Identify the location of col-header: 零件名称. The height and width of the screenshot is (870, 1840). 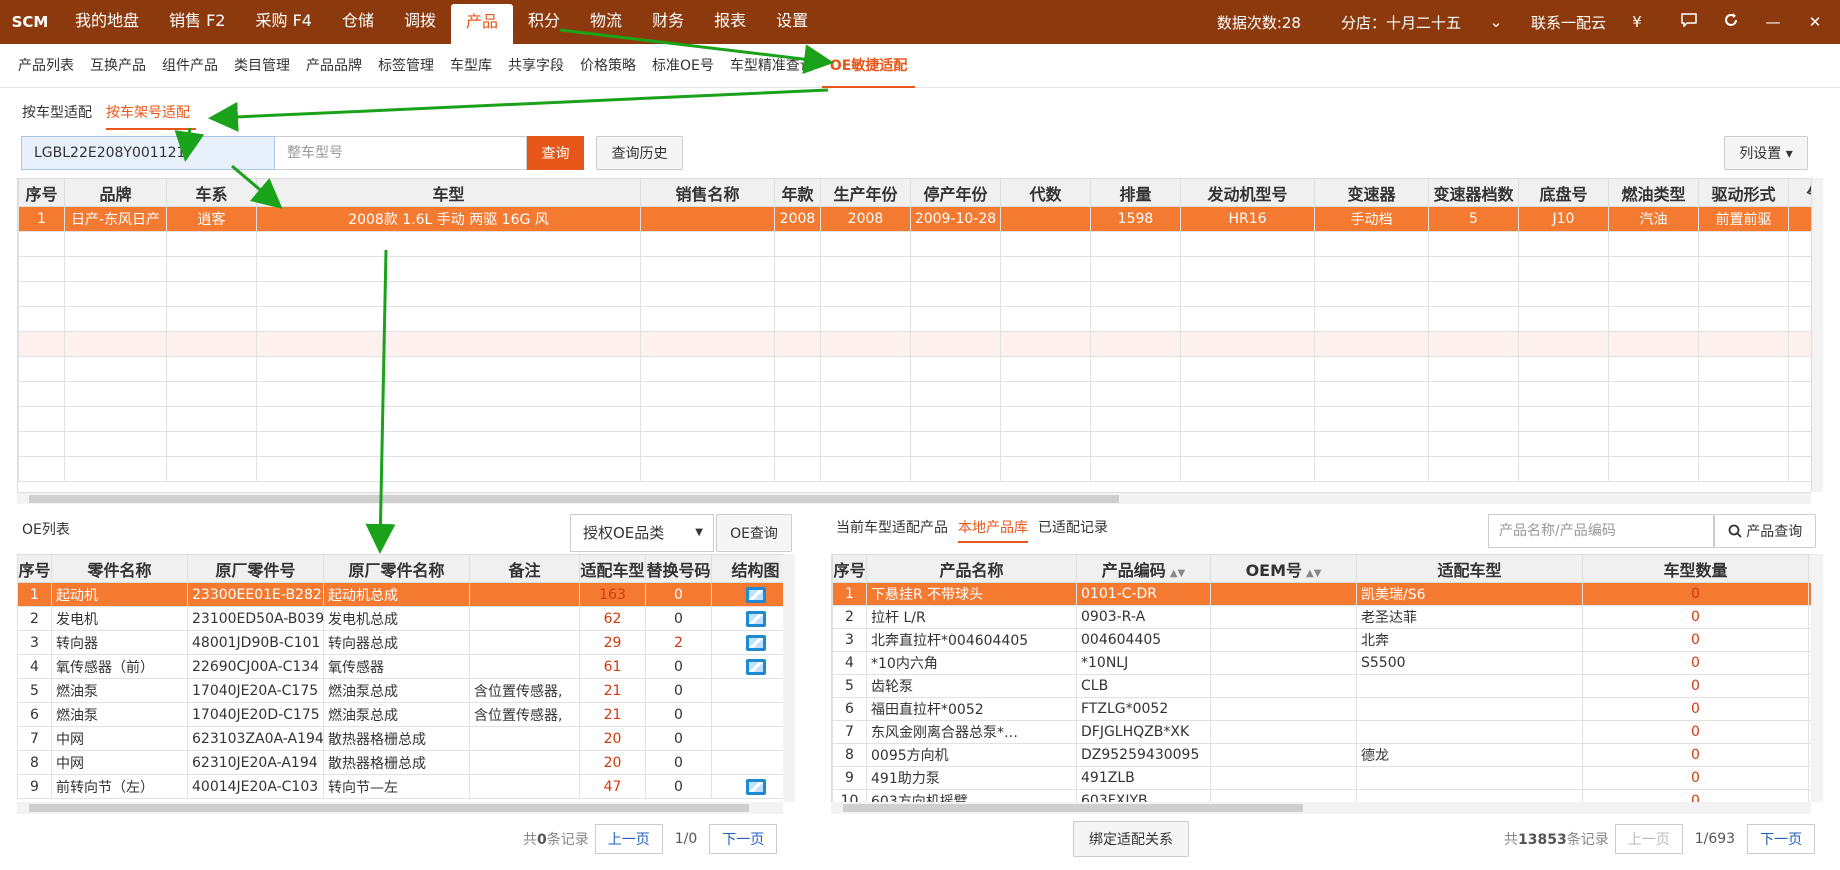
(119, 568).